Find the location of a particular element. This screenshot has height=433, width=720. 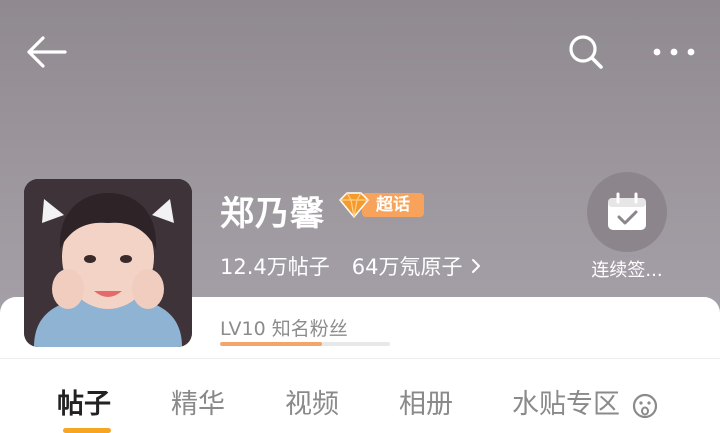

super-topic-badge: 超话 is located at coordinates (380, 205).